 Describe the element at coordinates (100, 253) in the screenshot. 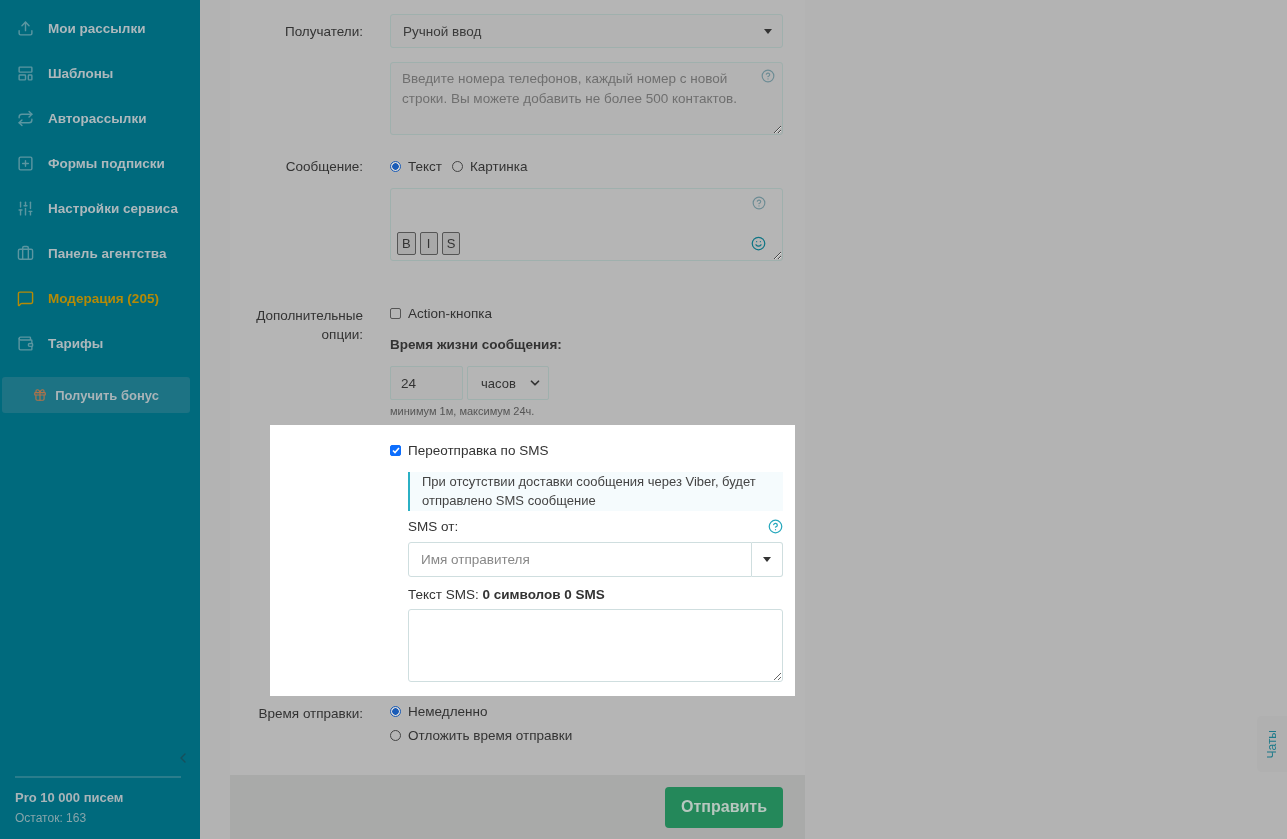

I see `sidebar-item: Панель агентства` at that location.